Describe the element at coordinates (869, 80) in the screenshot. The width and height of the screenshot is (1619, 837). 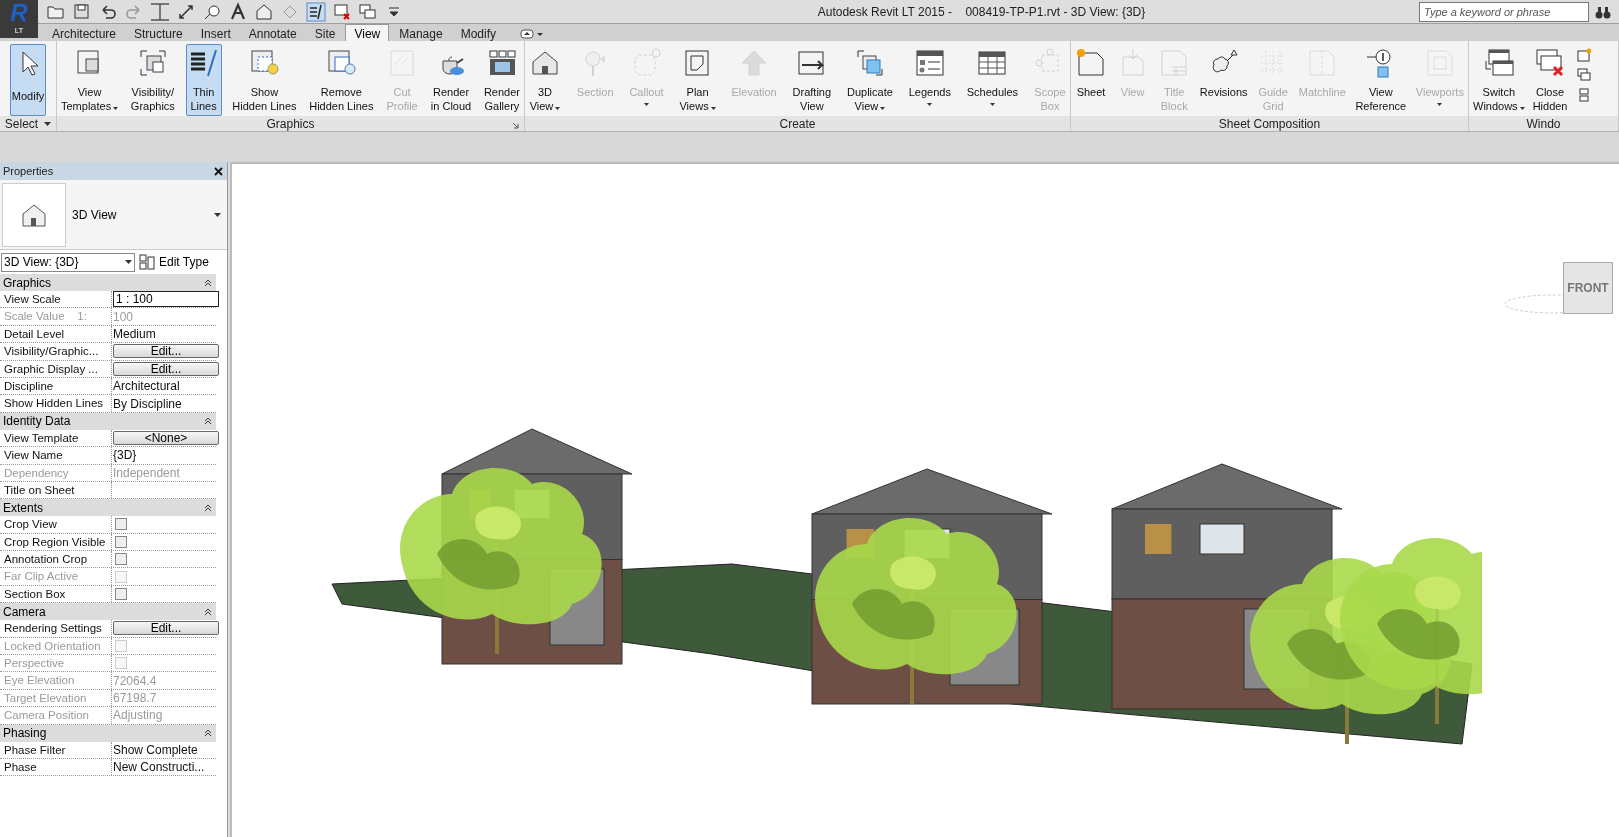
I see `ribbon-tool-button: Duplicate View` at that location.